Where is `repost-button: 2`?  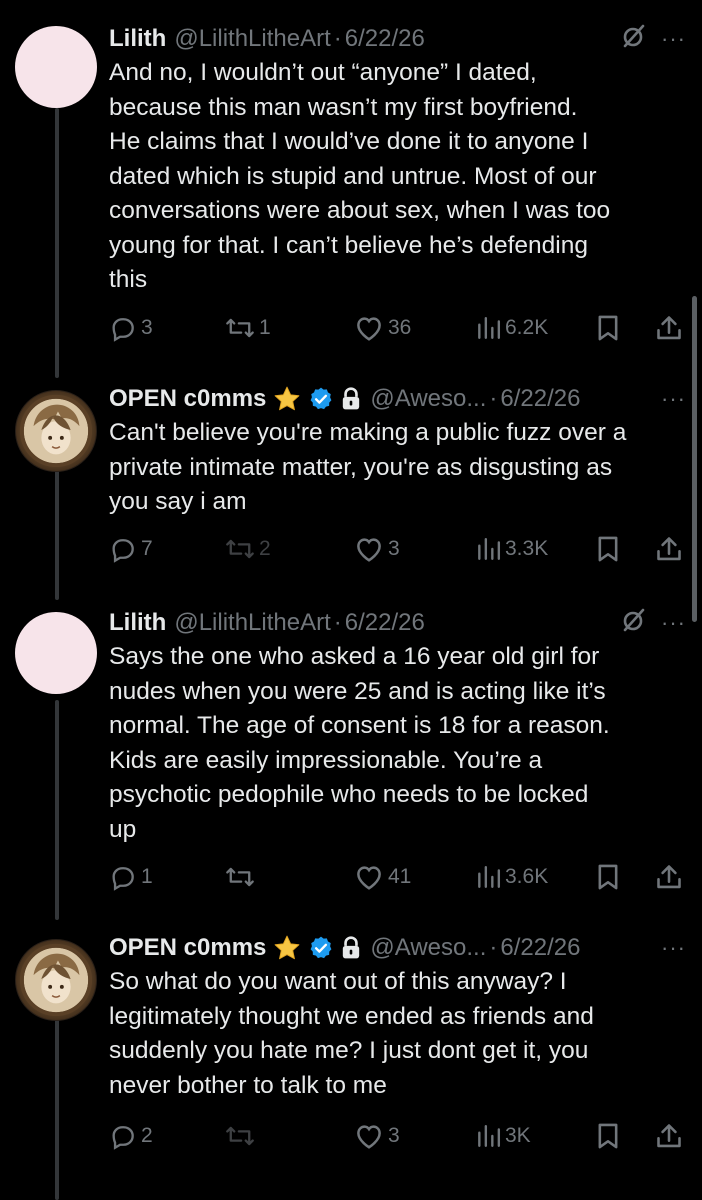
repost-button: 2 is located at coordinates (248, 549).